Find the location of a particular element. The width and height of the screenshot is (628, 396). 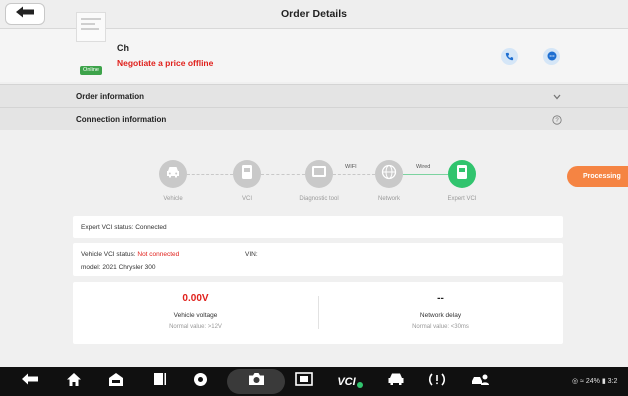

phone-icon is located at coordinates (509, 57).